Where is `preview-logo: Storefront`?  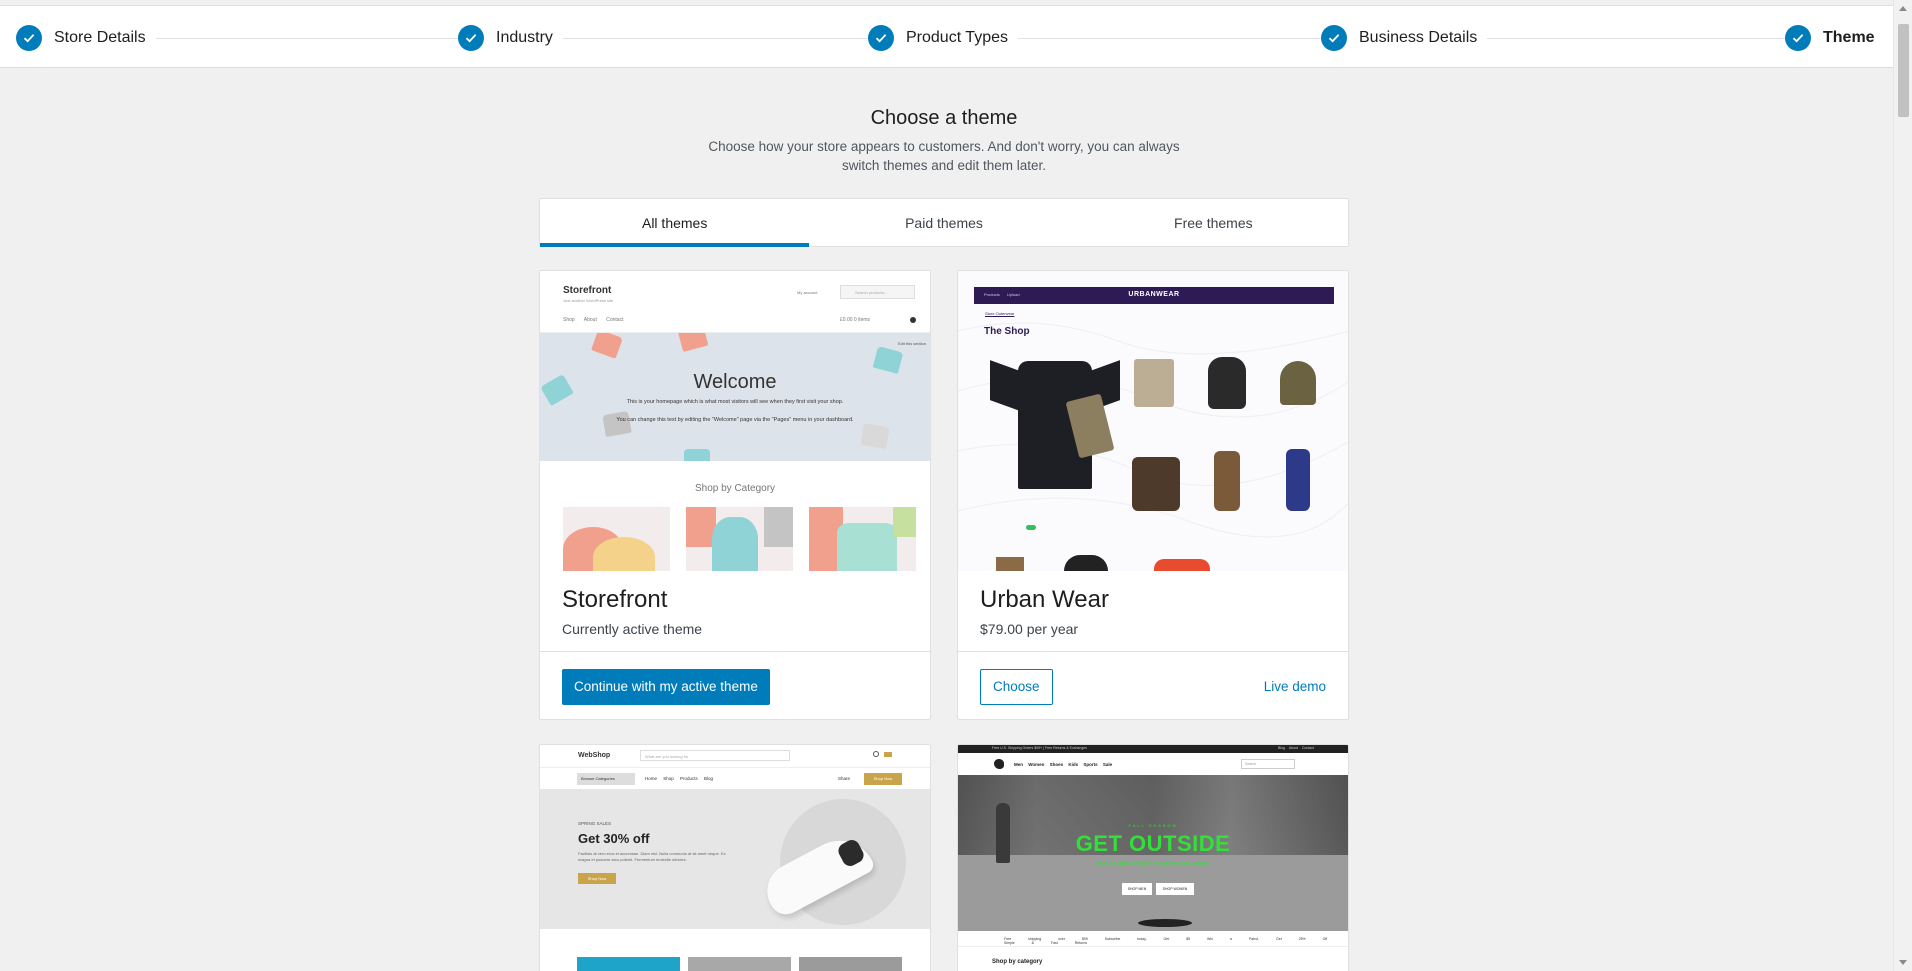 preview-logo: Storefront is located at coordinates (587, 290).